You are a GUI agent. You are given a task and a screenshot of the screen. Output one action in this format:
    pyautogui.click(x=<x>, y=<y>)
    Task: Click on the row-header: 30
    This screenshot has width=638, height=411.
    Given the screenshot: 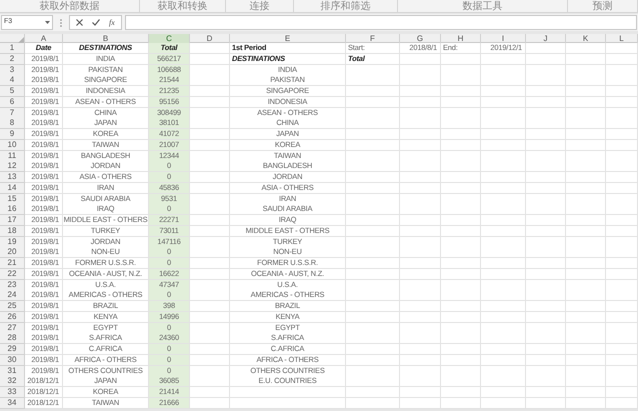 What is the action you would take?
    pyautogui.click(x=12, y=360)
    